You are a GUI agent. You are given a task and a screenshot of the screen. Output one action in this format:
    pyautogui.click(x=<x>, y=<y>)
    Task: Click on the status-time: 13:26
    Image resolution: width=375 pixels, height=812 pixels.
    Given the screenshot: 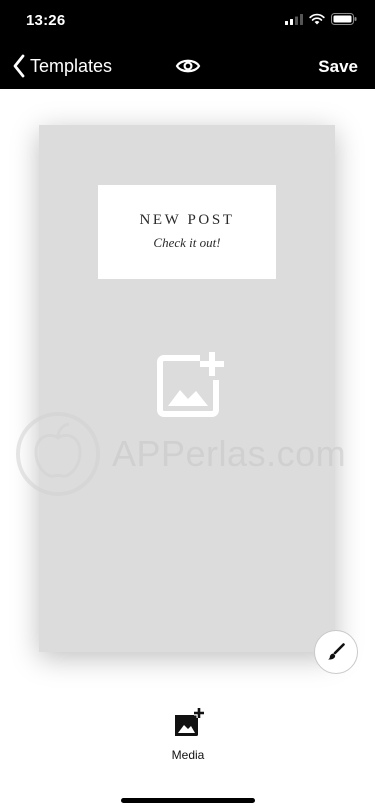 What is the action you would take?
    pyautogui.click(x=46, y=20)
    